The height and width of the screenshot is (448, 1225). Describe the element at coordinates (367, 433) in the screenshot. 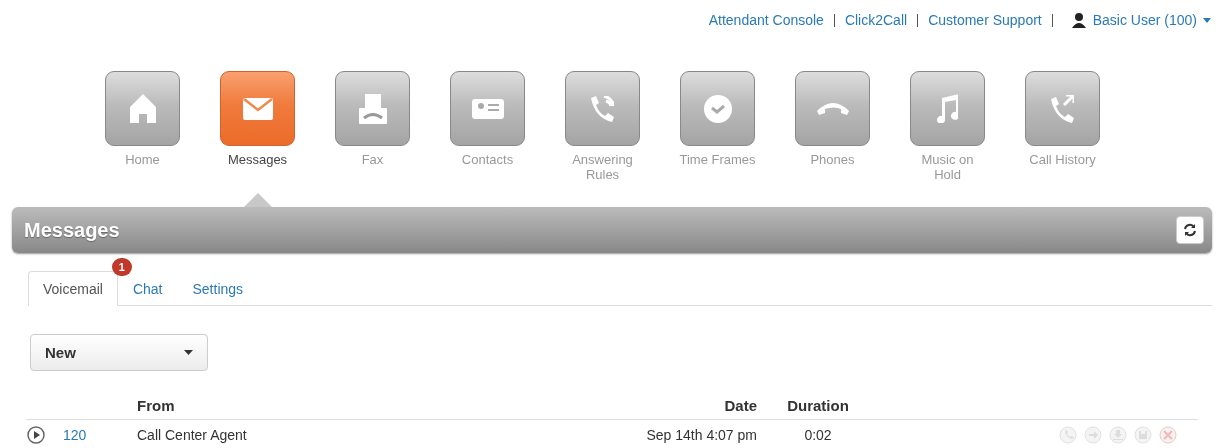

I see `table-cell: Call Center Agent` at that location.